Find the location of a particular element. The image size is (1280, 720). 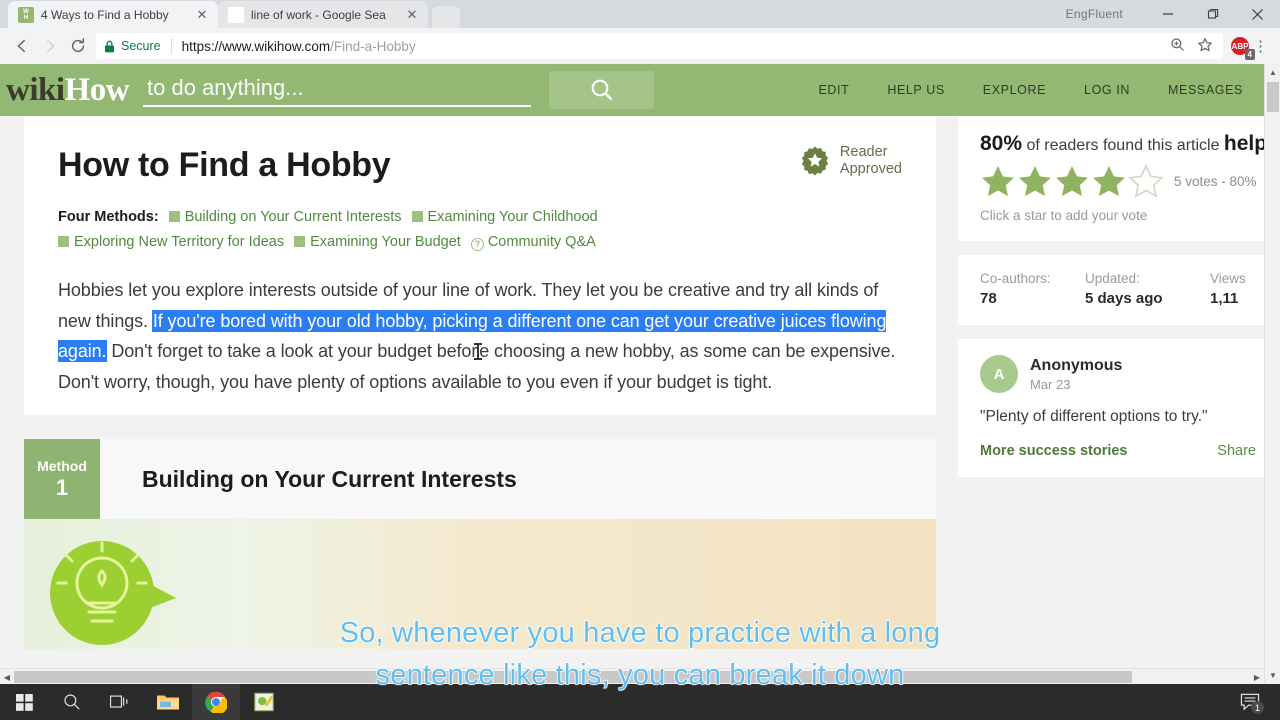

vote-count: 5 votes - 80% is located at coordinates (1215, 181).